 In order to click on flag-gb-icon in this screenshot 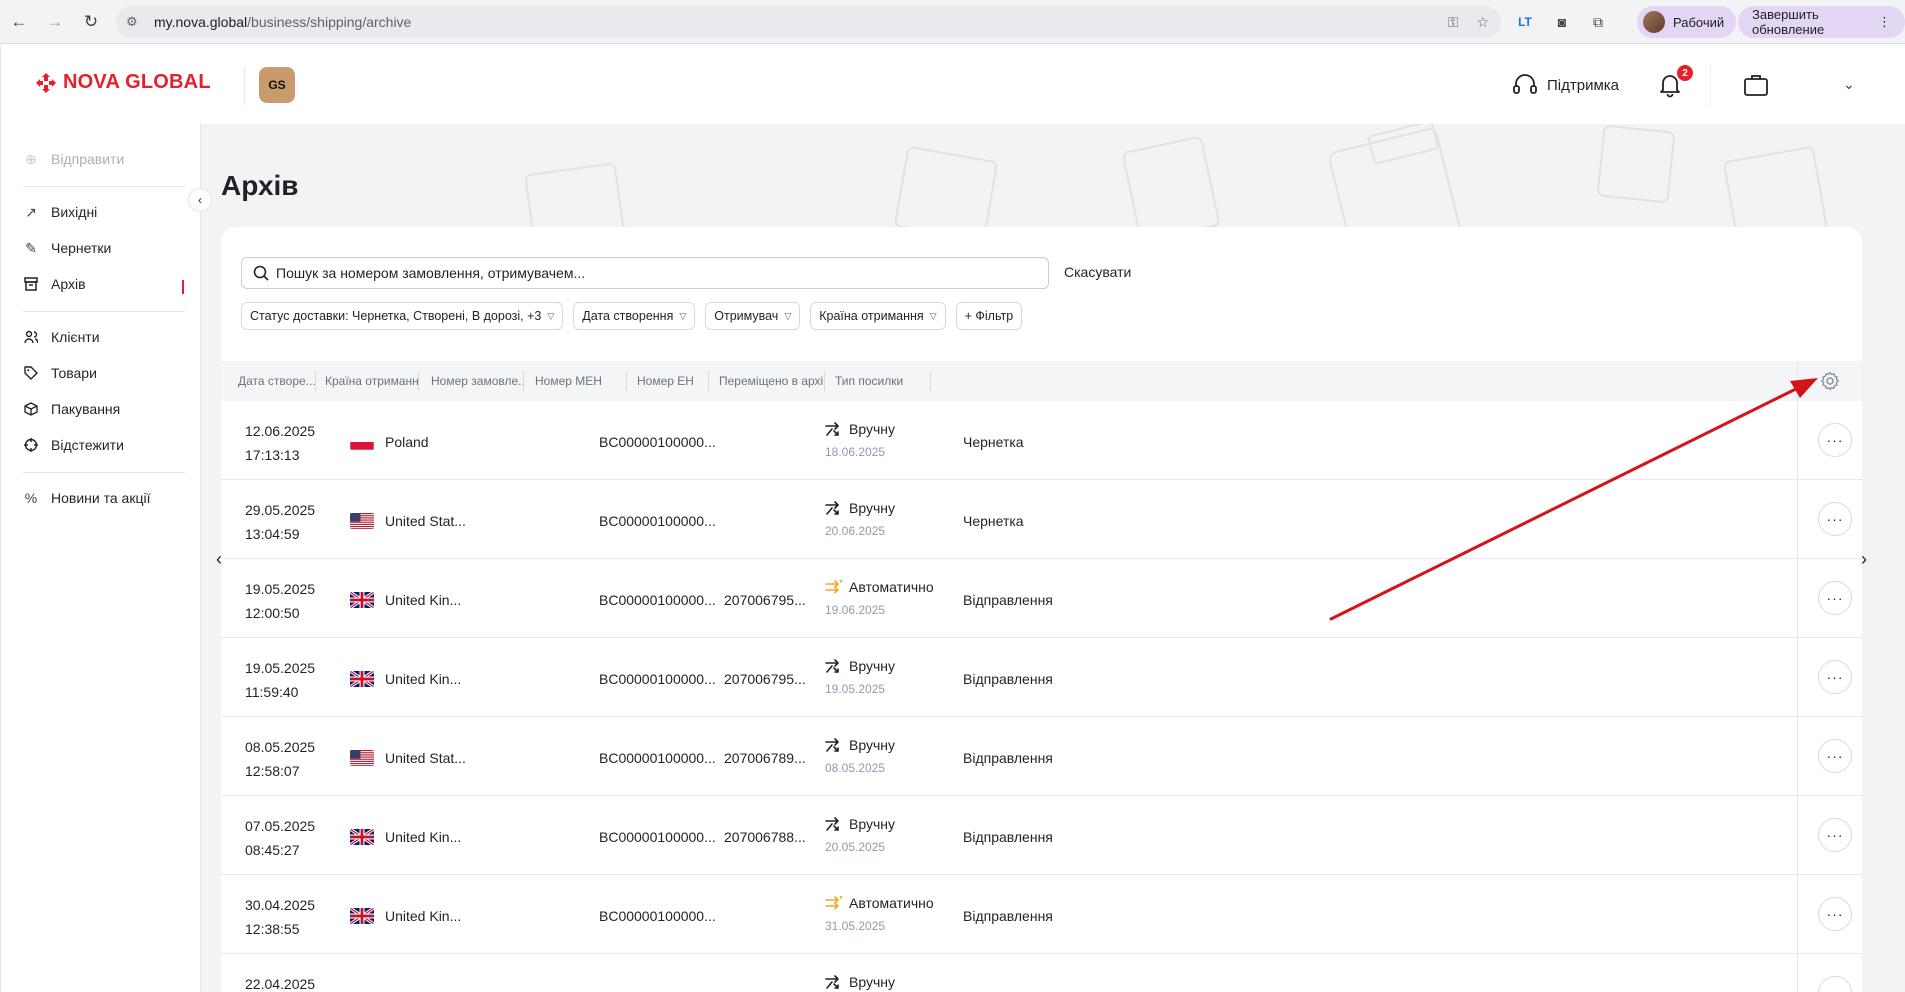, I will do `click(362, 679)`.